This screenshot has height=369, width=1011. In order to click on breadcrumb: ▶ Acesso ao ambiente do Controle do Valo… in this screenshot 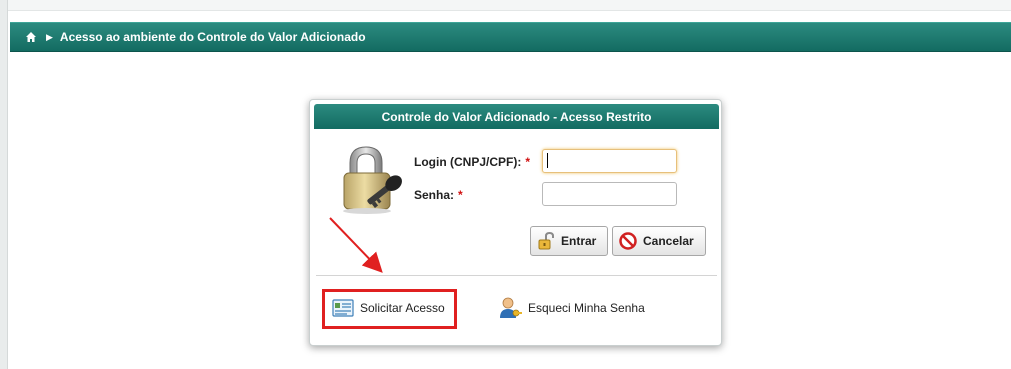, I will do `click(510, 37)`.